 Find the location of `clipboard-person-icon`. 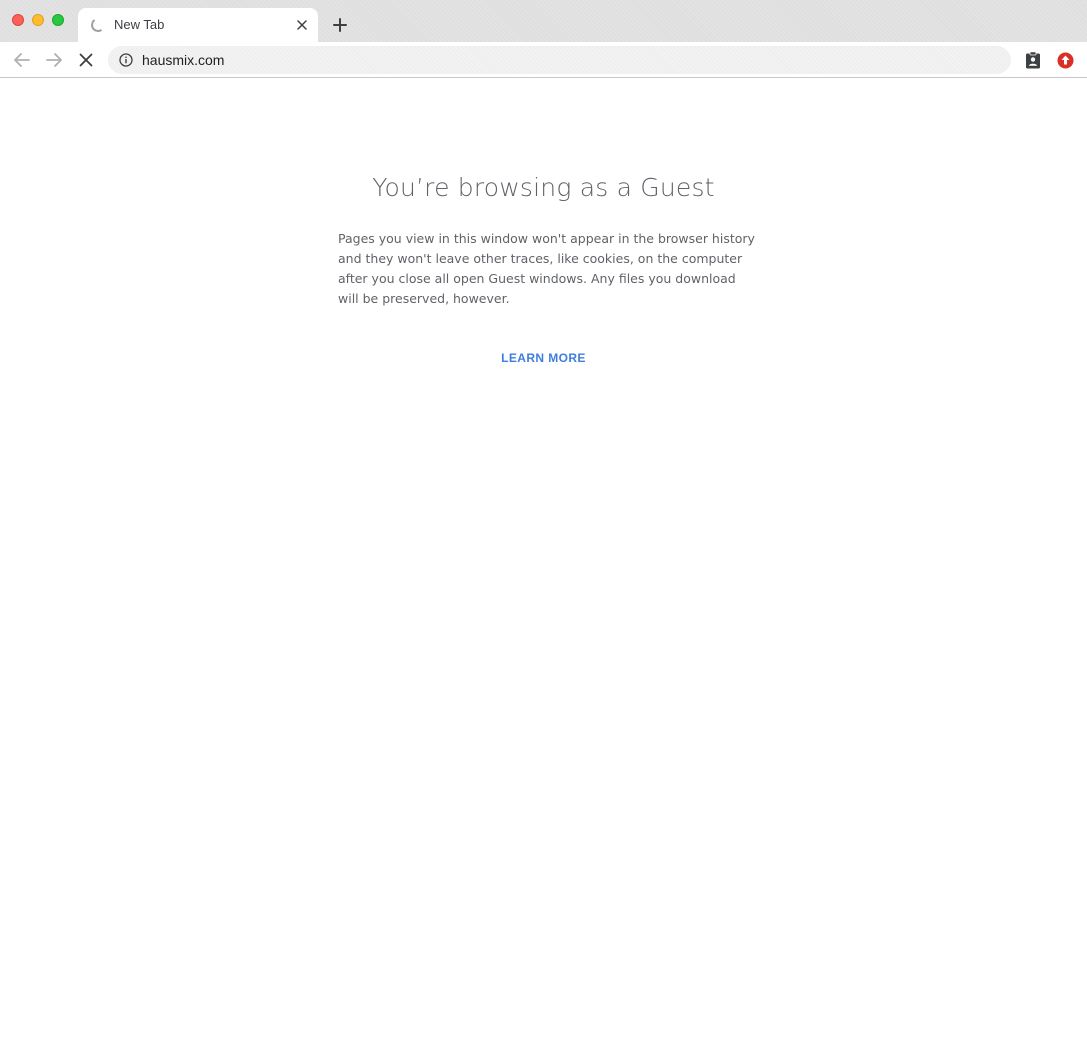

clipboard-person-icon is located at coordinates (1033, 60).